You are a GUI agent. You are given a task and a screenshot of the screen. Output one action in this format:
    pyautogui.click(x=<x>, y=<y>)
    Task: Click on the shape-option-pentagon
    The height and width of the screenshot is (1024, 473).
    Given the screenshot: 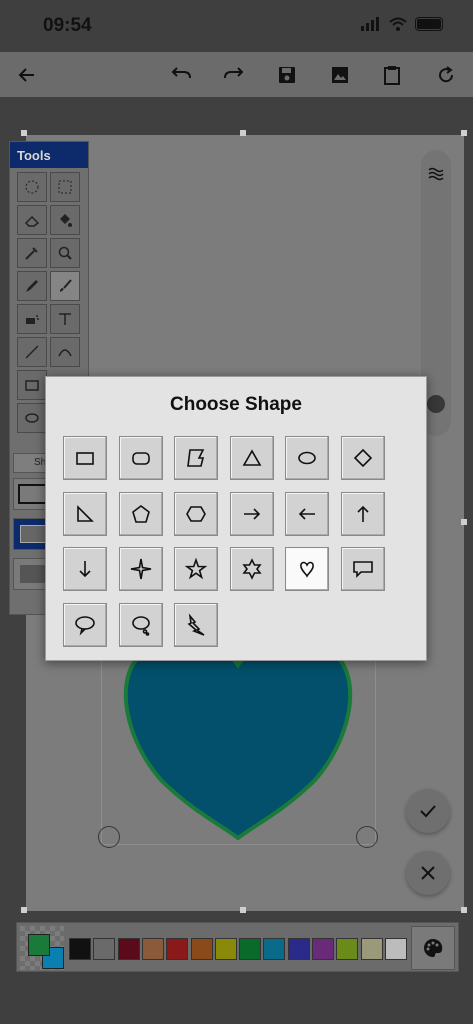 What is the action you would take?
    pyautogui.click(x=140, y=513)
    